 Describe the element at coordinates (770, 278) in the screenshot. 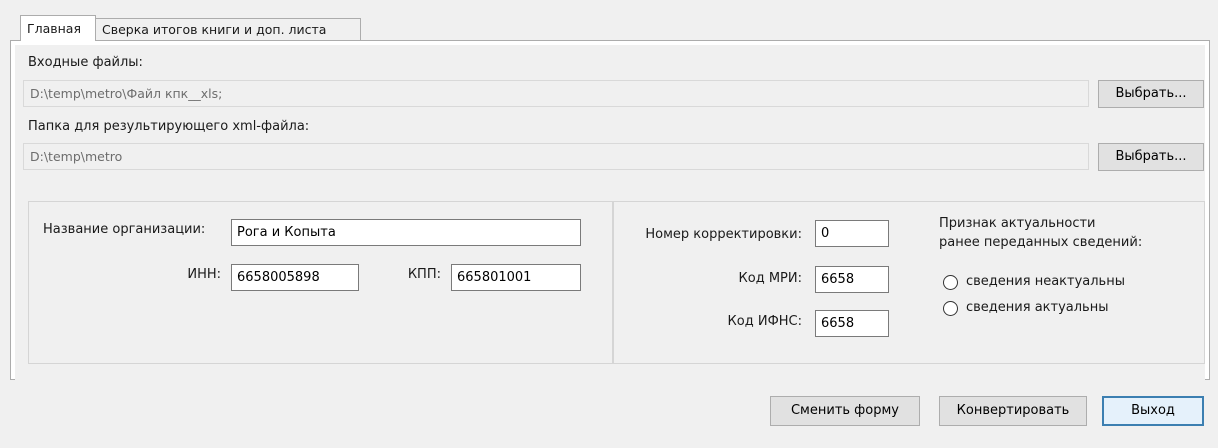

I see `mri-code-label: Код МРИ:` at that location.